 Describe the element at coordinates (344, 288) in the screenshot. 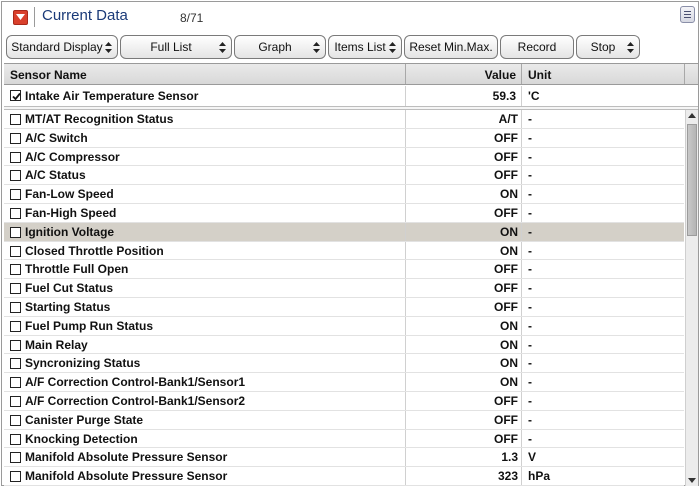

I see `table-row: Fuel Cut Status OFF -` at that location.